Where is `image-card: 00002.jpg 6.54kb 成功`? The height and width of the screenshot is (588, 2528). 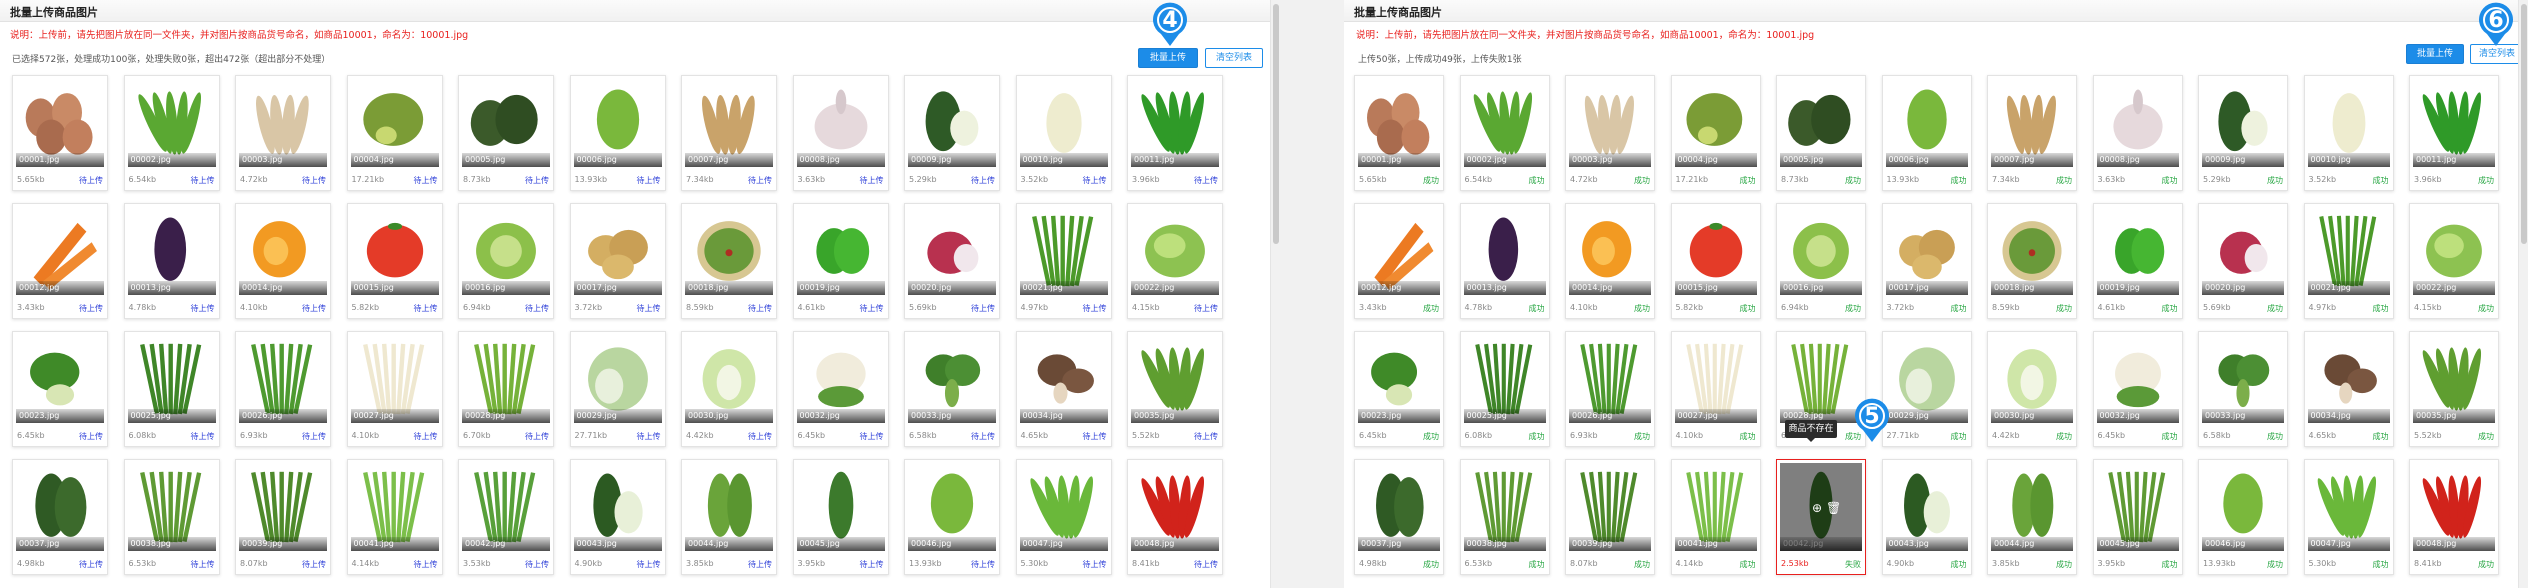
image-card: 00002.jpg 6.54kb 成功 is located at coordinates (1504, 133).